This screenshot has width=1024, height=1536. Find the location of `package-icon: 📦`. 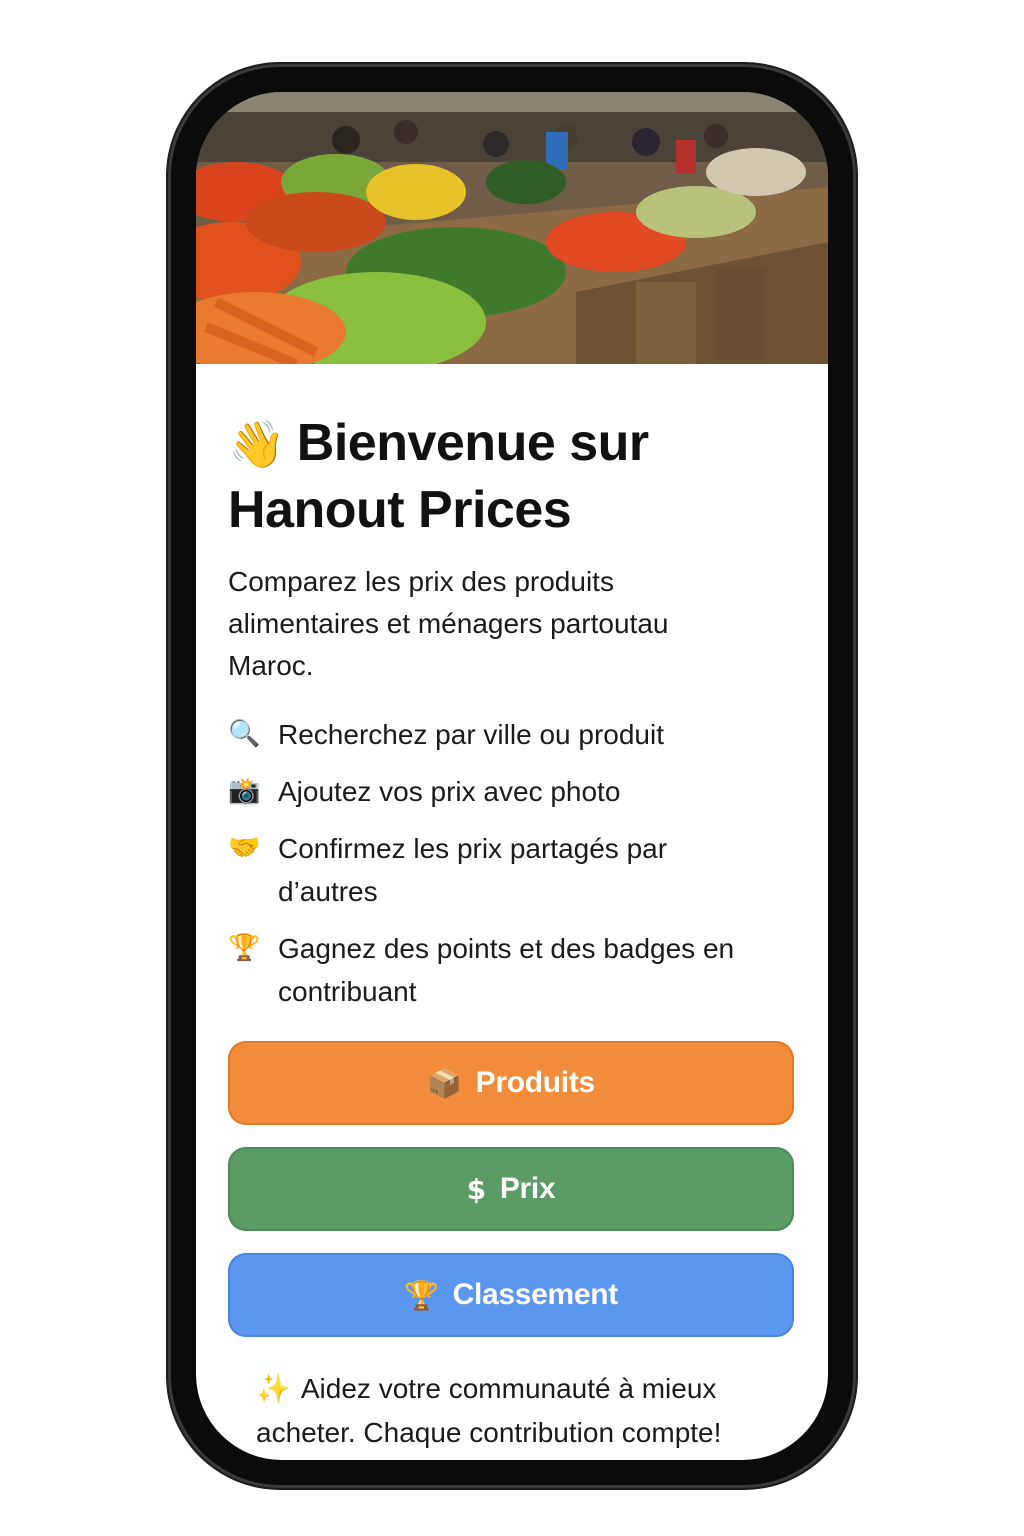

package-icon: 📦 is located at coordinates (444, 1083).